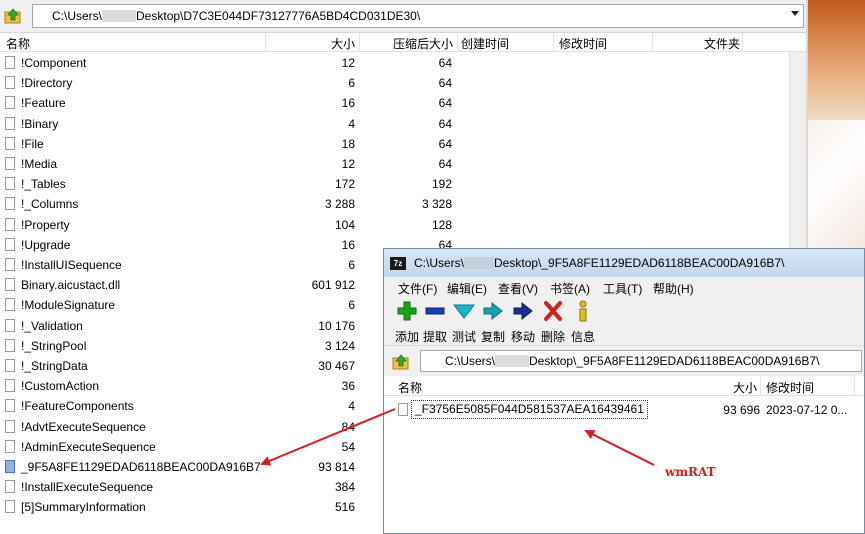 This screenshot has width=865, height=534. Describe the element at coordinates (464, 311) in the screenshot. I see `check-icon` at that location.